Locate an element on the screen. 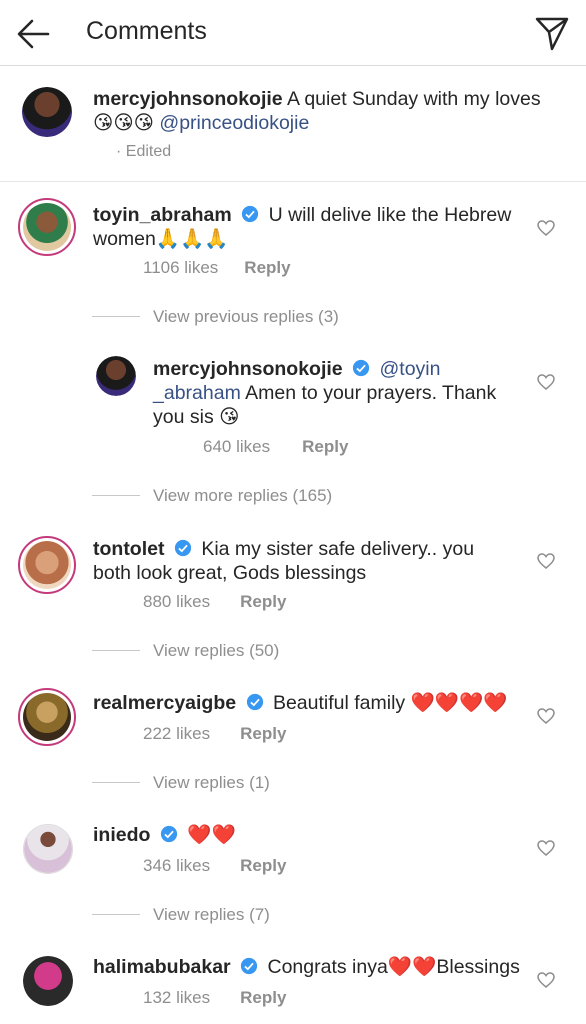 The height and width of the screenshot is (1024, 586). comment-meta: 222 likes Reply is located at coordinates (214, 734).